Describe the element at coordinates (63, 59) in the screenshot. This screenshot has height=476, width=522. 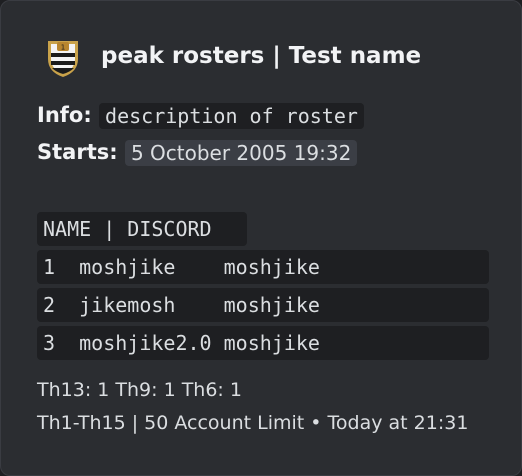
I see `striped-shield-badge-icon: 1` at that location.